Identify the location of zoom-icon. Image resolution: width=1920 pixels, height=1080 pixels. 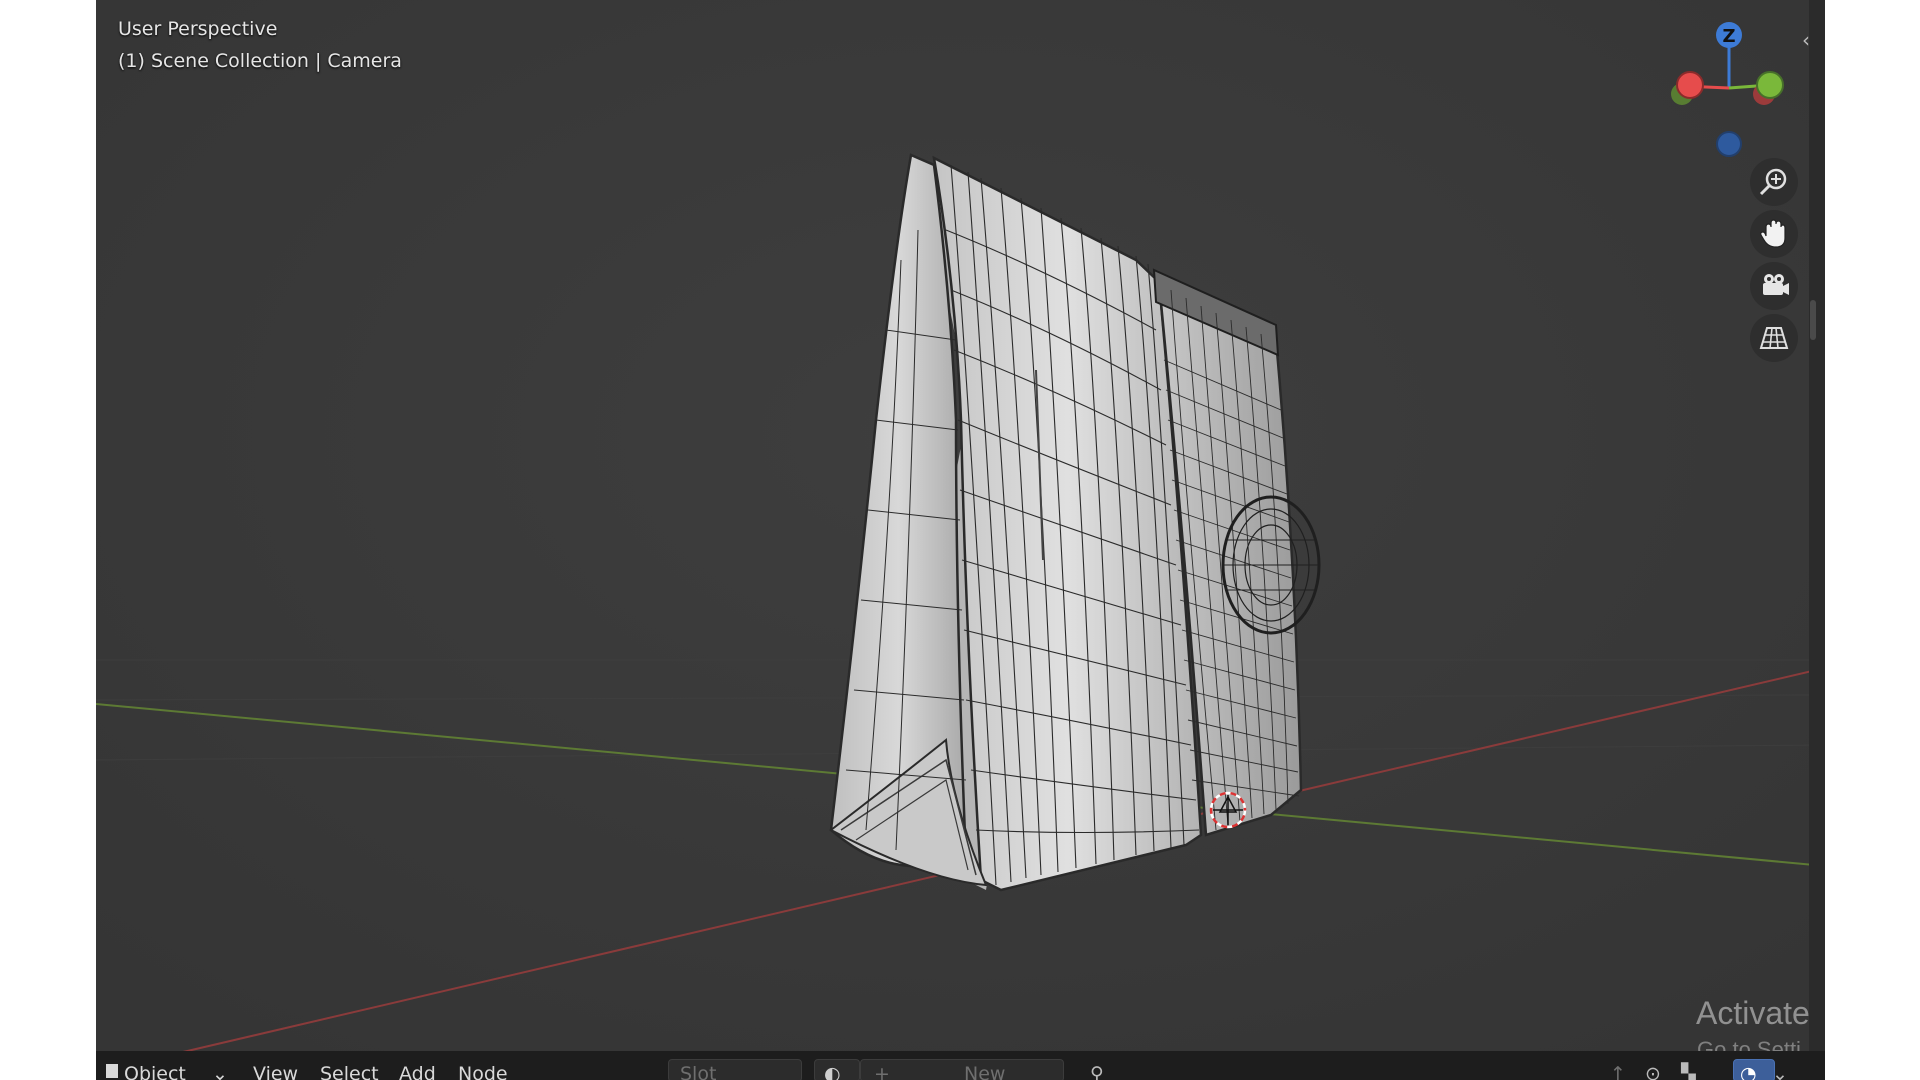
(1773, 182).